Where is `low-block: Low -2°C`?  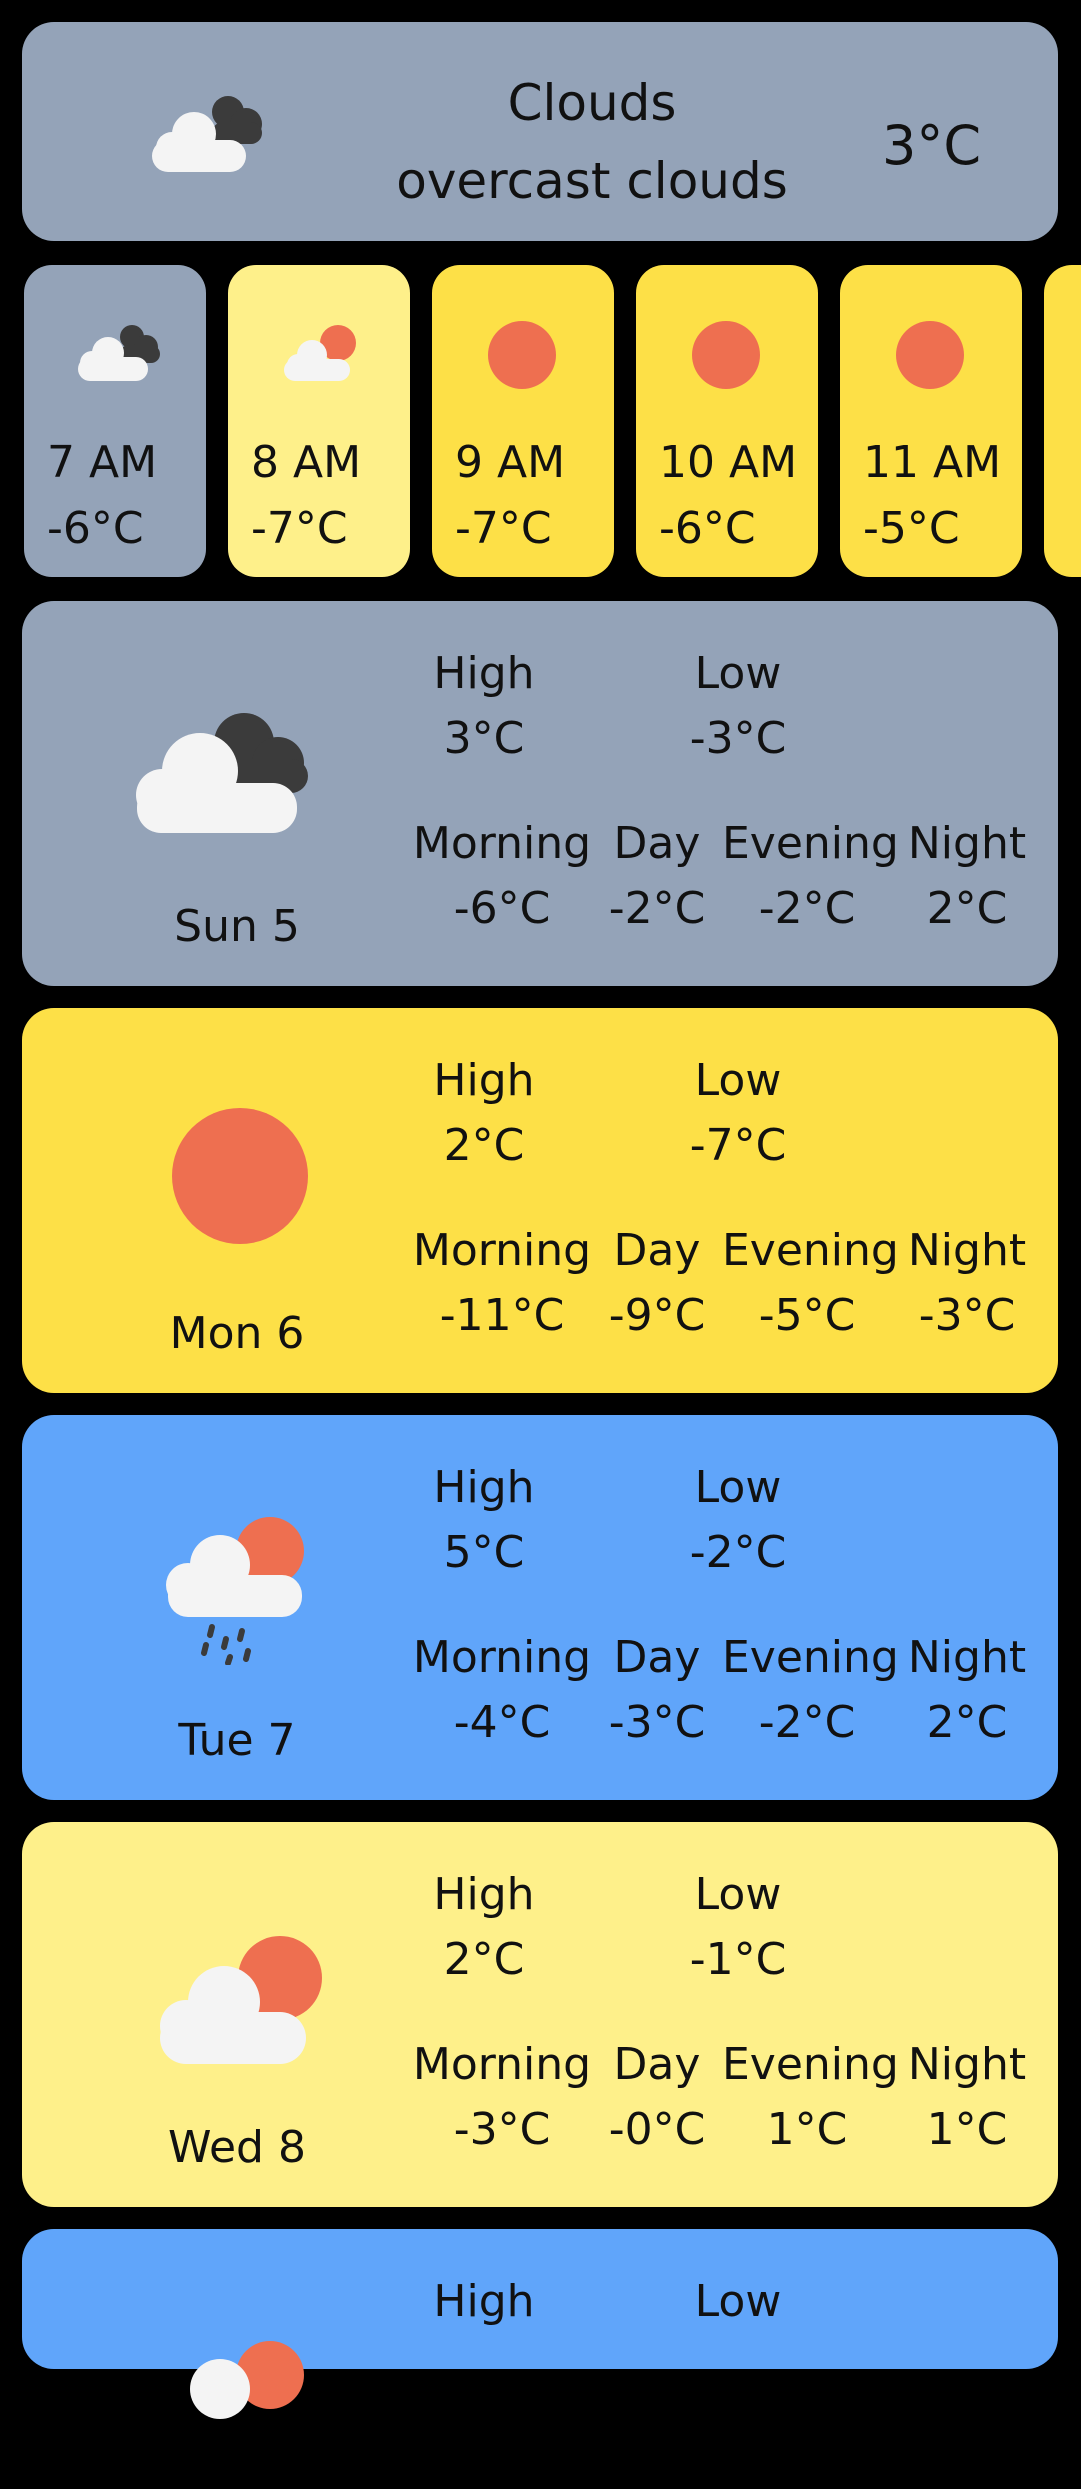 low-block: Low -2°C is located at coordinates (738, 1520).